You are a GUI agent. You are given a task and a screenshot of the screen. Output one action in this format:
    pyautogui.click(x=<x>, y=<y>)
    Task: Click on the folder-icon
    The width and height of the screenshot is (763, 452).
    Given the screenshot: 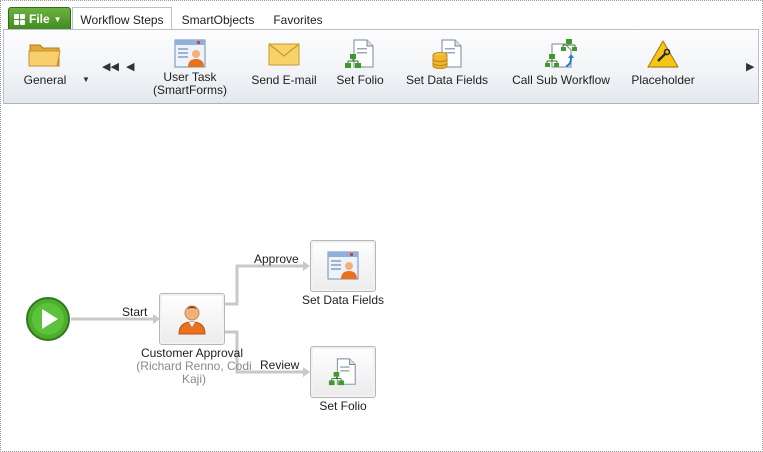 What is the action you would take?
    pyautogui.click(x=45, y=54)
    